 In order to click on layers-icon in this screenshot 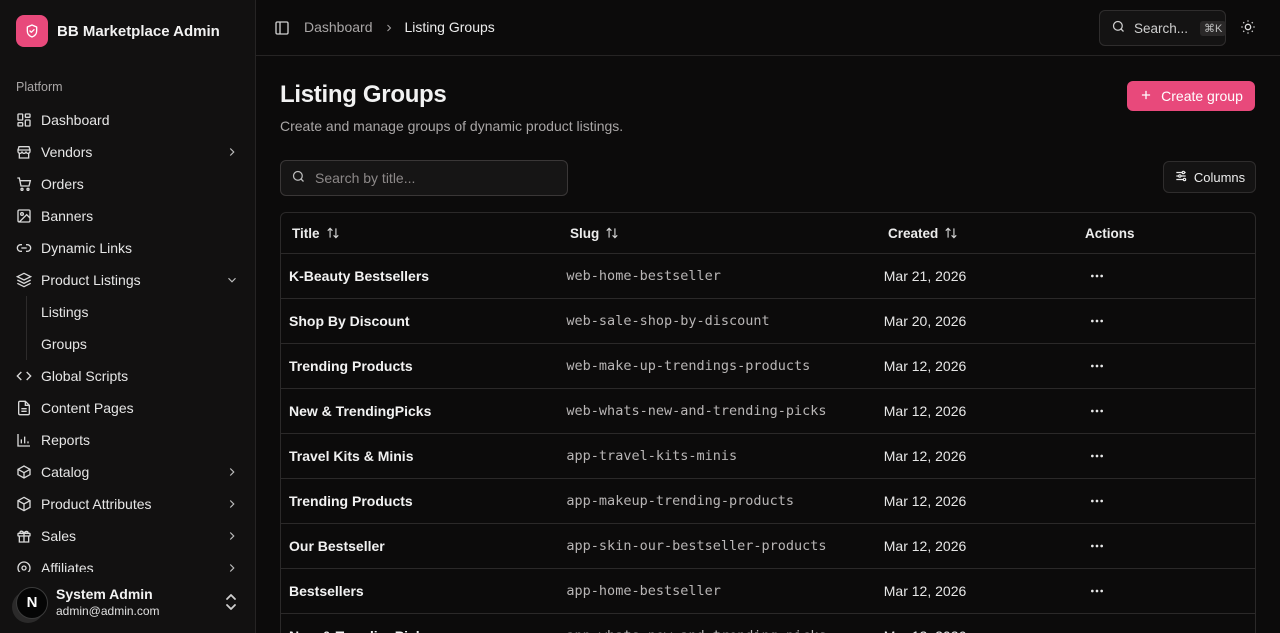, I will do `click(24, 280)`.